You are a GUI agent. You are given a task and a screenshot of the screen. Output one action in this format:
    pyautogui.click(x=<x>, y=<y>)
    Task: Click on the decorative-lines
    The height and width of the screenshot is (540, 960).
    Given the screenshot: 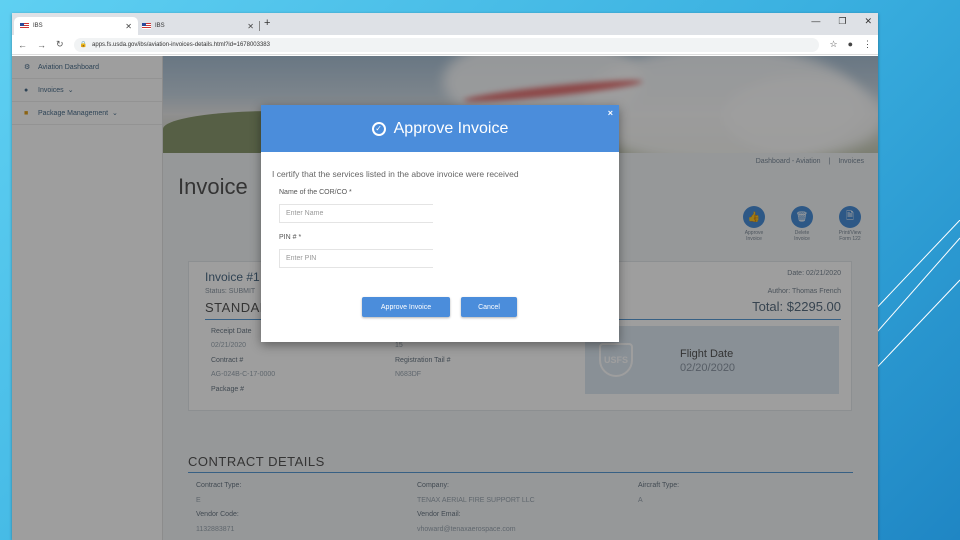 What is the action you would take?
    pyautogui.click(x=915, y=298)
    